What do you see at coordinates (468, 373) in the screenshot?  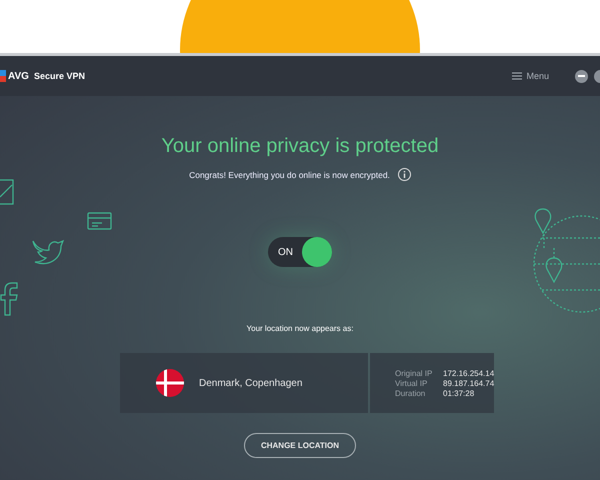 I see `detail-value: 172.16.254.14` at bounding box center [468, 373].